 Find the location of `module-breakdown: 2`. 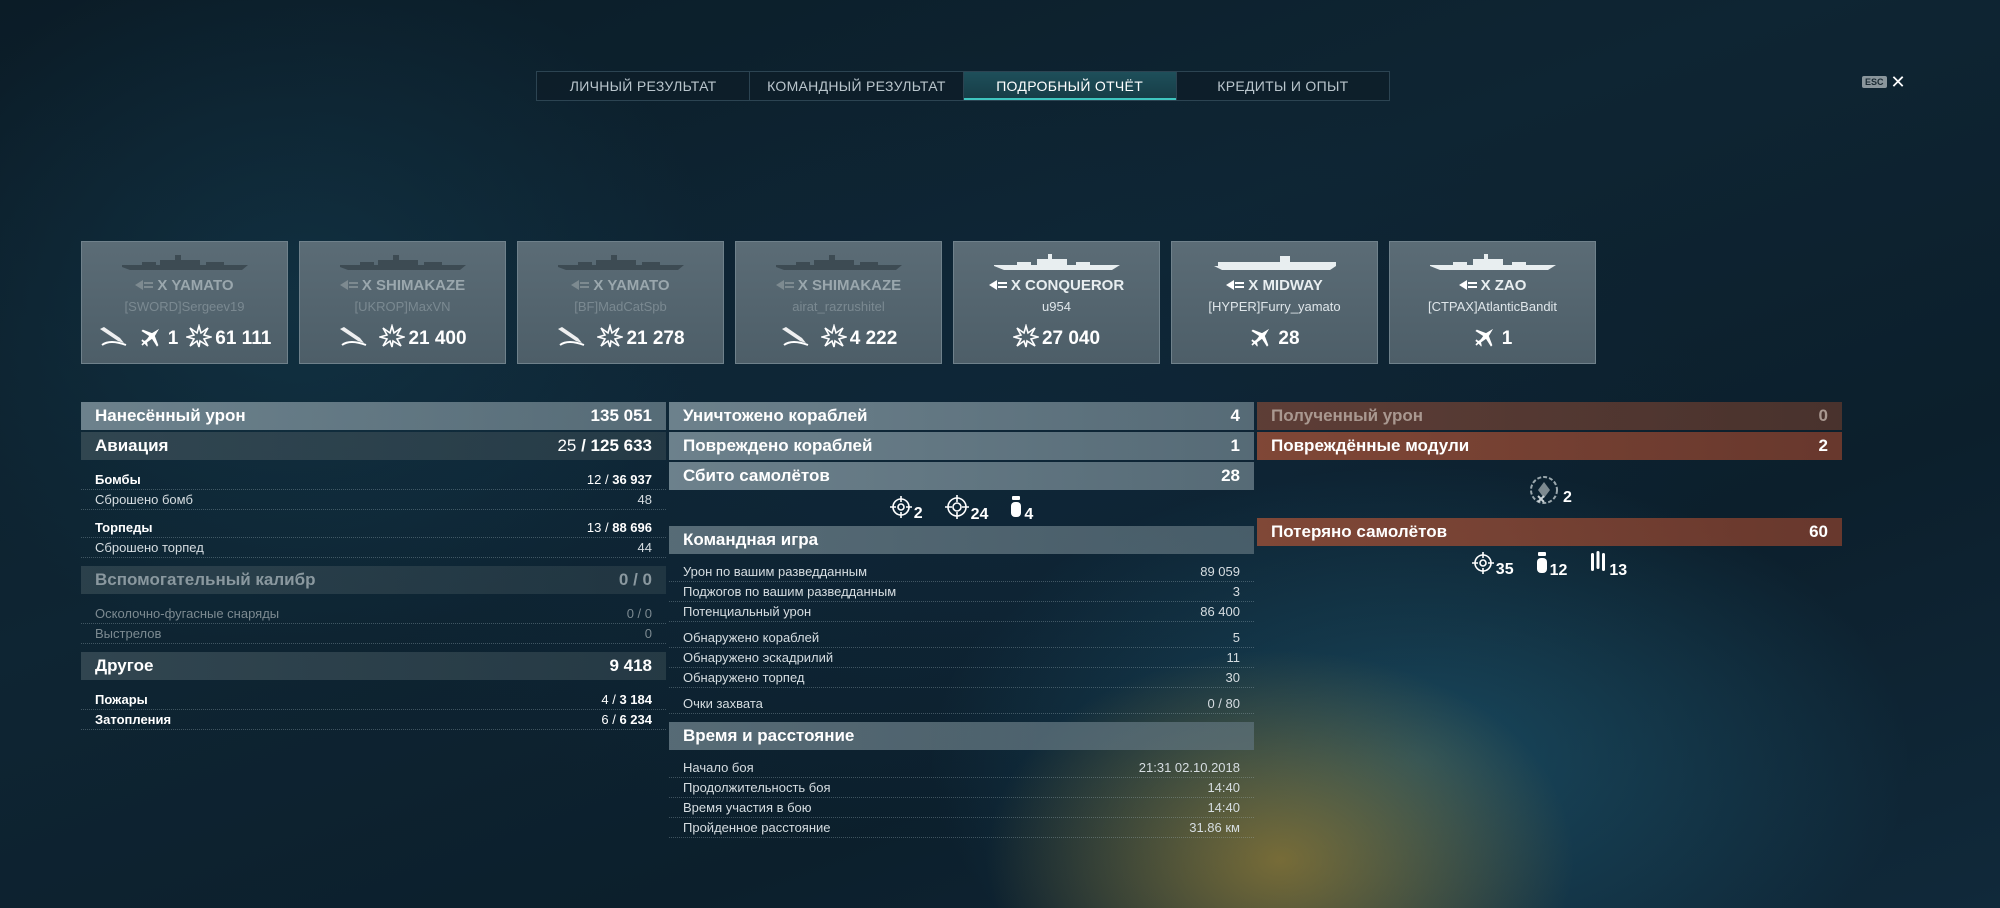

module-breakdown: 2 is located at coordinates (1549, 490).